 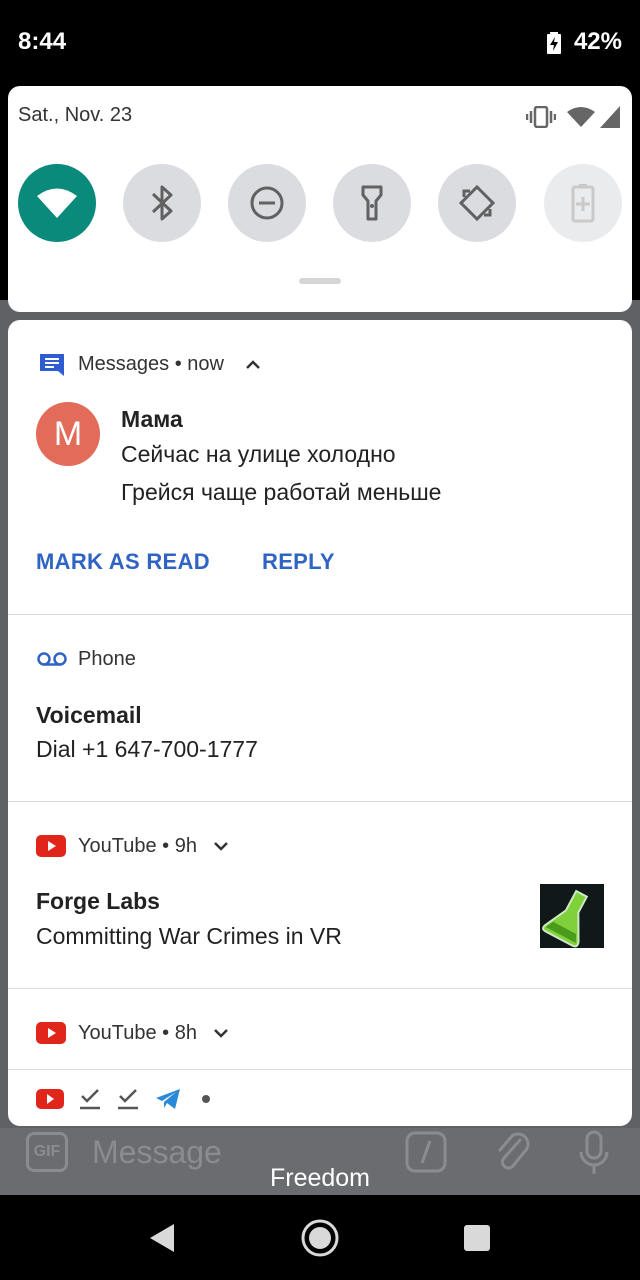 I want to click on status-time: 8:44, so click(x=42, y=41).